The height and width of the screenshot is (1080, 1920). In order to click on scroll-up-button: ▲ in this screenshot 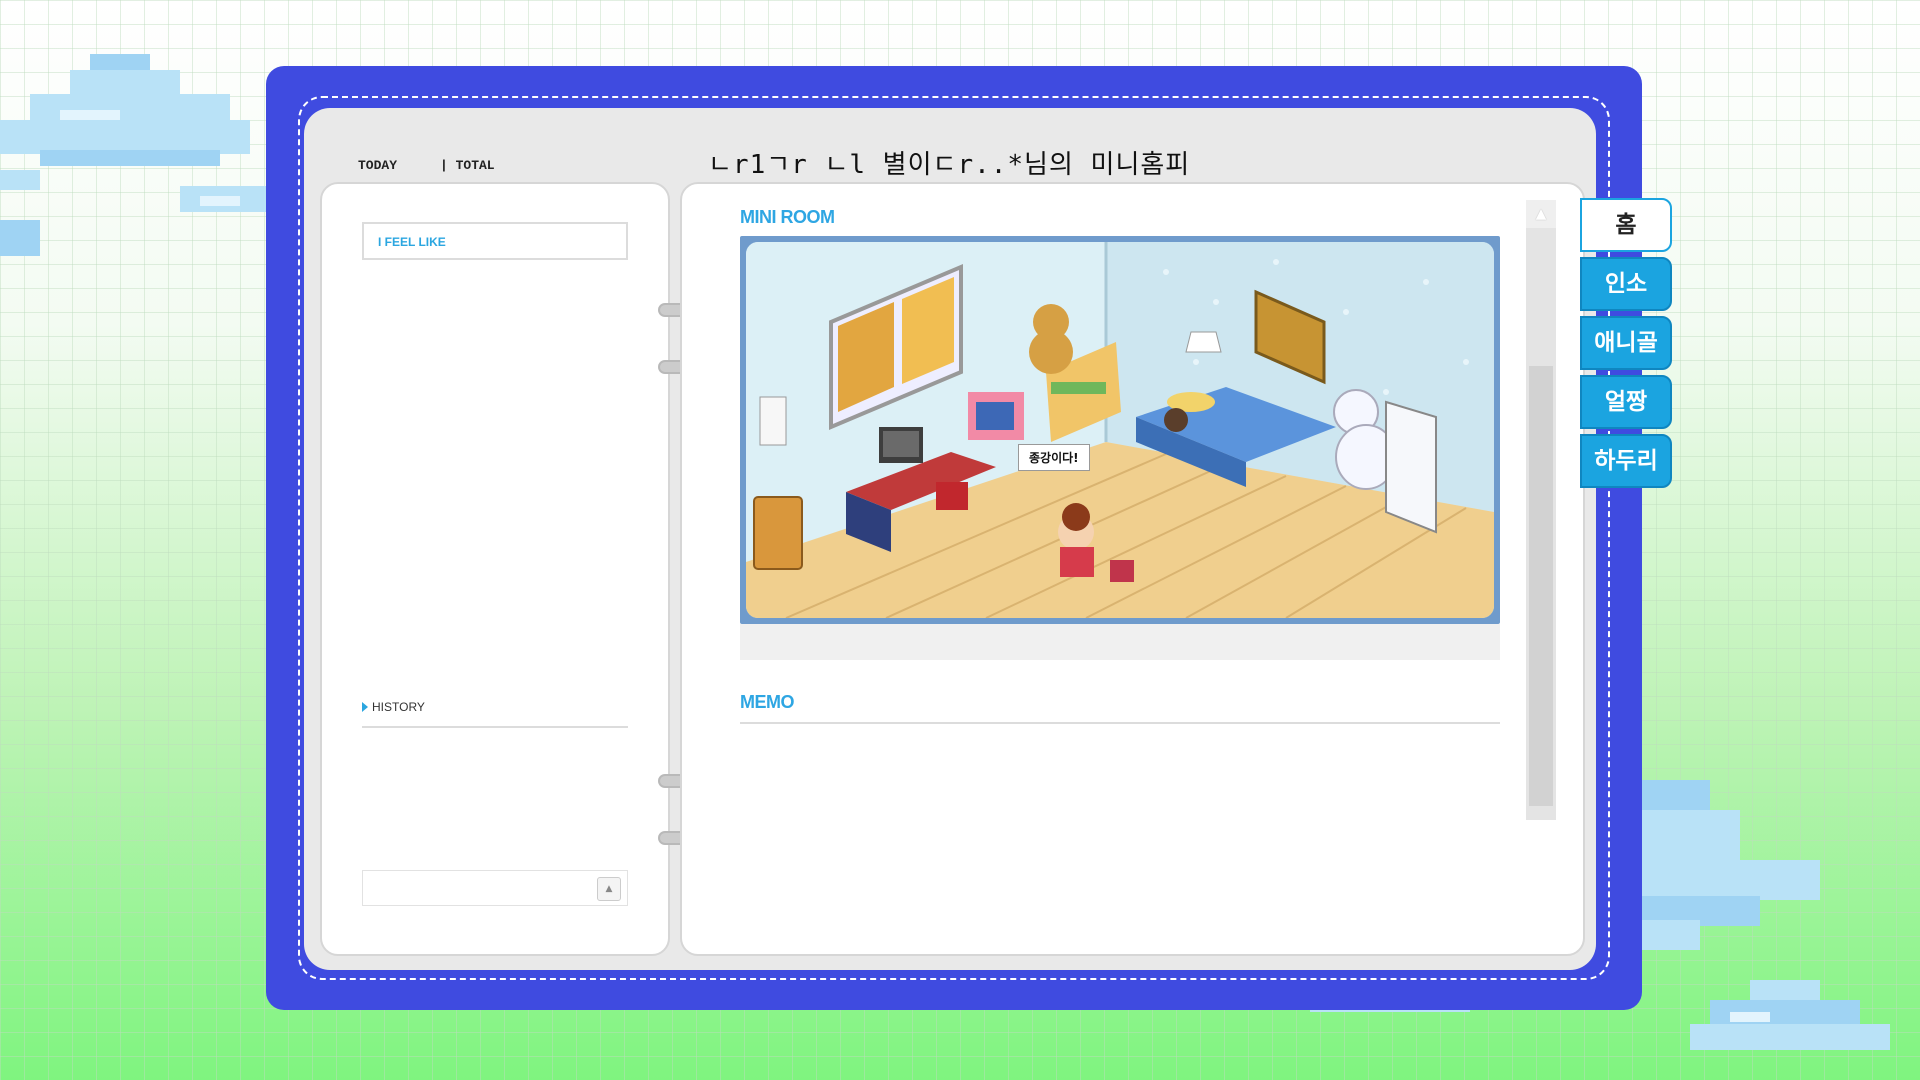, I will do `click(609, 889)`.